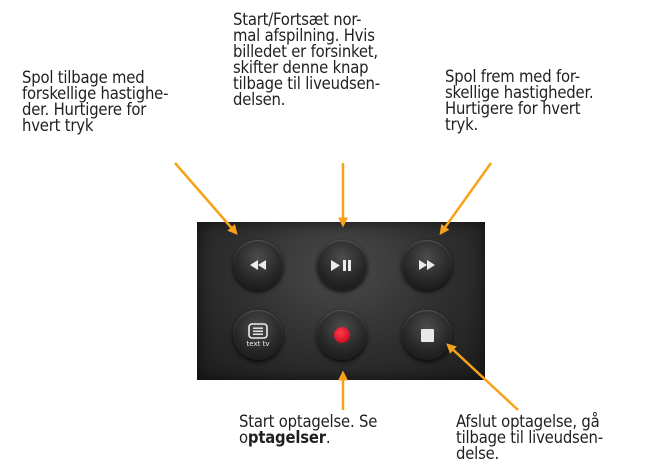  Describe the element at coordinates (206, 198) in the screenshot. I see `rewind-arrow` at that location.